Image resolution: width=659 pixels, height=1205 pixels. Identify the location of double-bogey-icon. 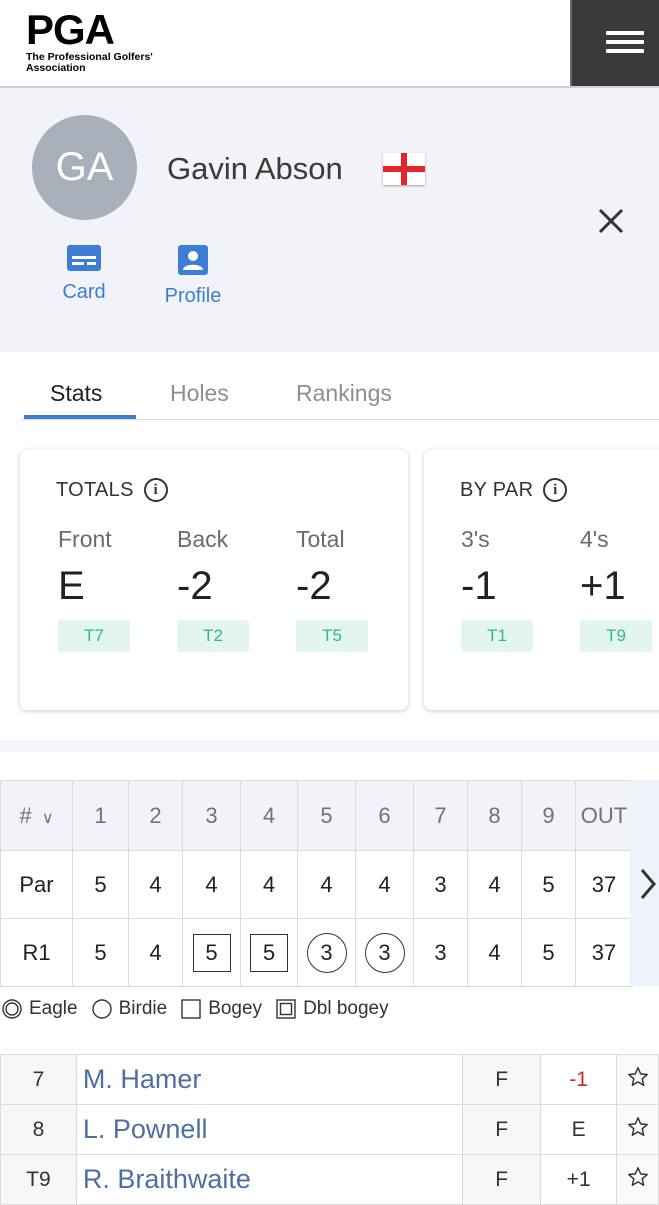
(286, 1009).